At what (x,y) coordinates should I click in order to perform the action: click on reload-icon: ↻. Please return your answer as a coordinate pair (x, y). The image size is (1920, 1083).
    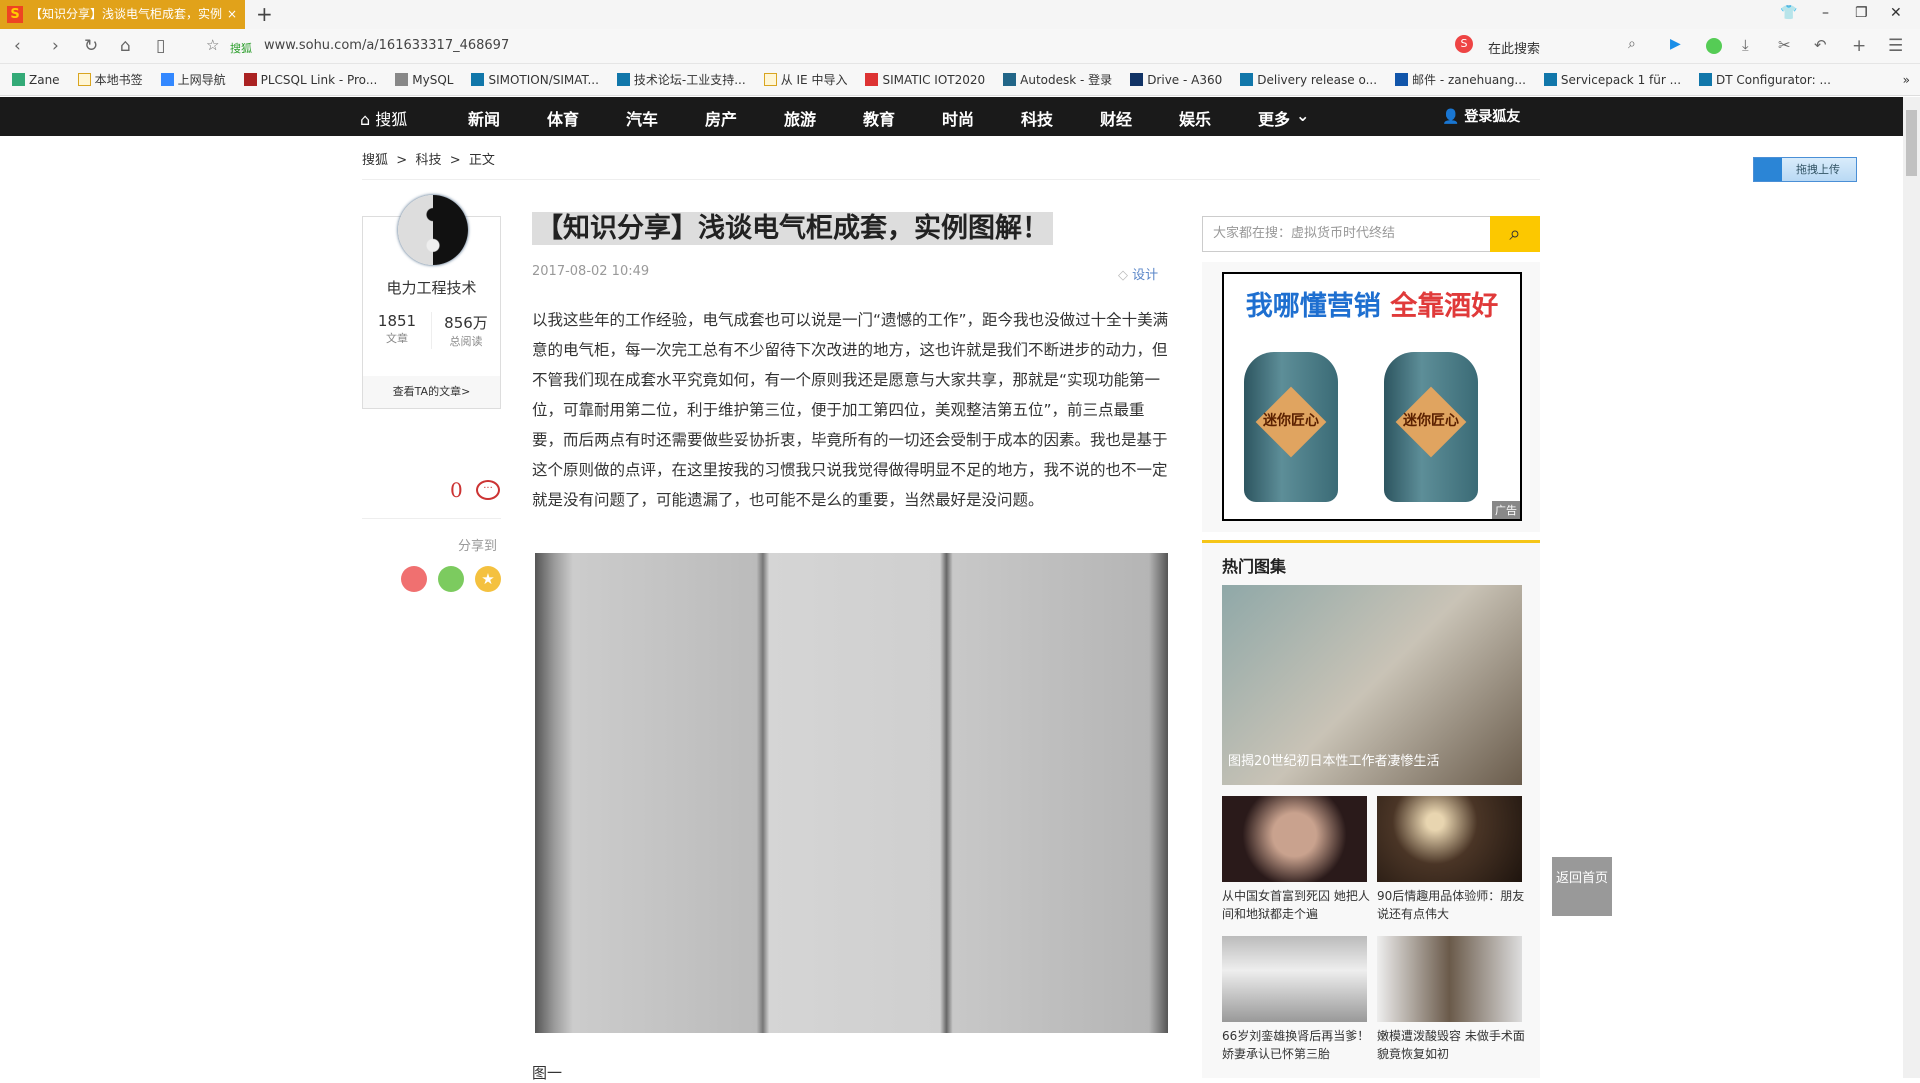
    Looking at the image, I should click on (91, 46).